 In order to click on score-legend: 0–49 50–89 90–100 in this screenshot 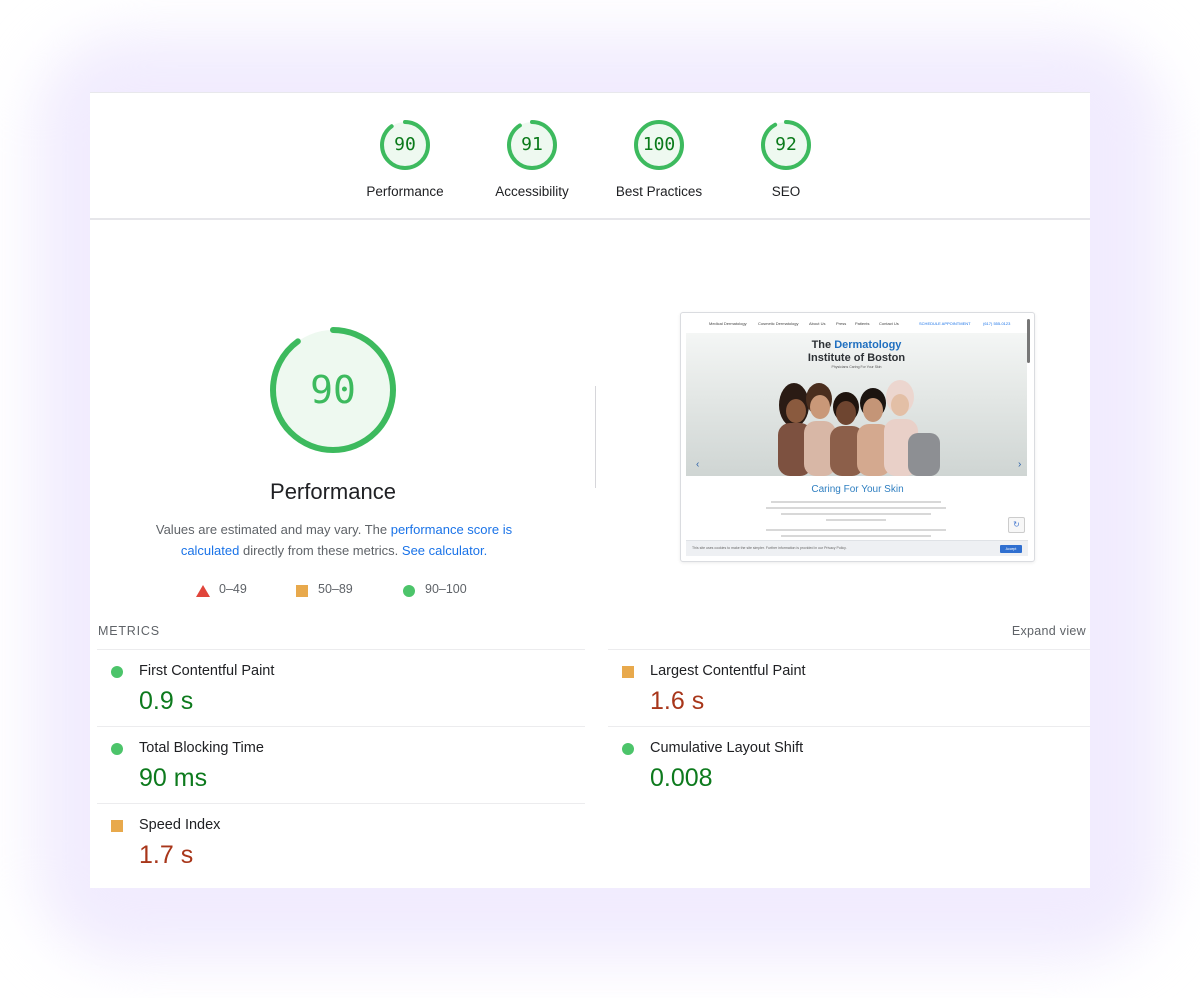, I will do `click(346, 591)`.